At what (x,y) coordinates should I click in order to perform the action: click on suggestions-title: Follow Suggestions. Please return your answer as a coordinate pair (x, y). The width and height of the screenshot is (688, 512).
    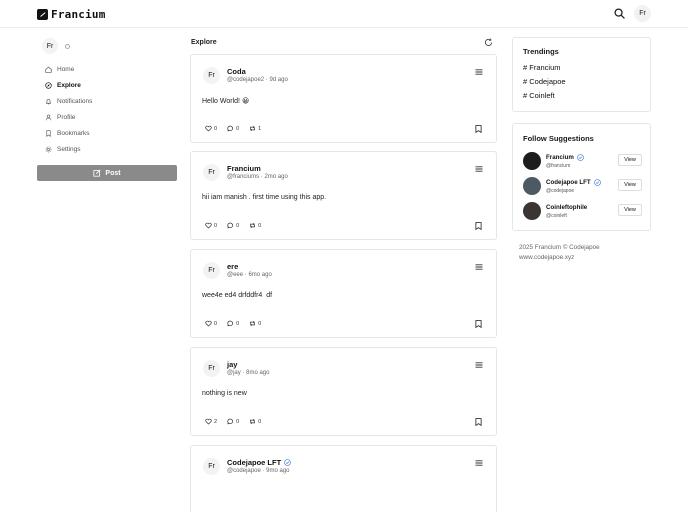
    Looking at the image, I should click on (558, 138).